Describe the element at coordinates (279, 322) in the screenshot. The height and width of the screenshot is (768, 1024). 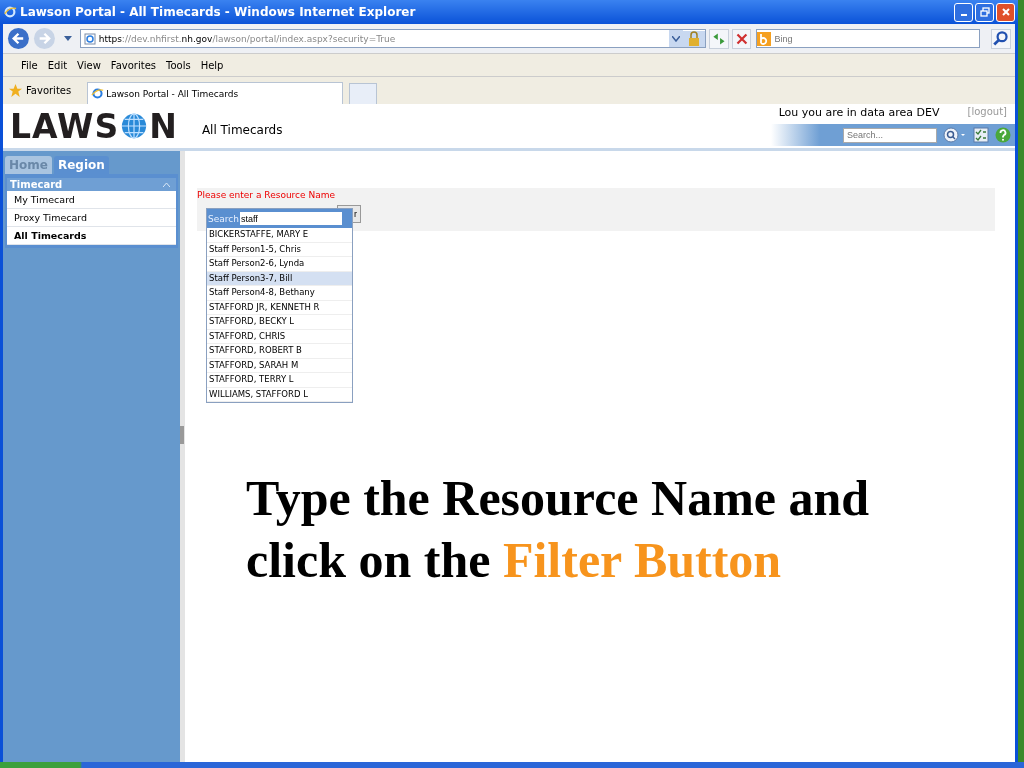
I see `list-option: STAFFORD, BECKY L` at that location.